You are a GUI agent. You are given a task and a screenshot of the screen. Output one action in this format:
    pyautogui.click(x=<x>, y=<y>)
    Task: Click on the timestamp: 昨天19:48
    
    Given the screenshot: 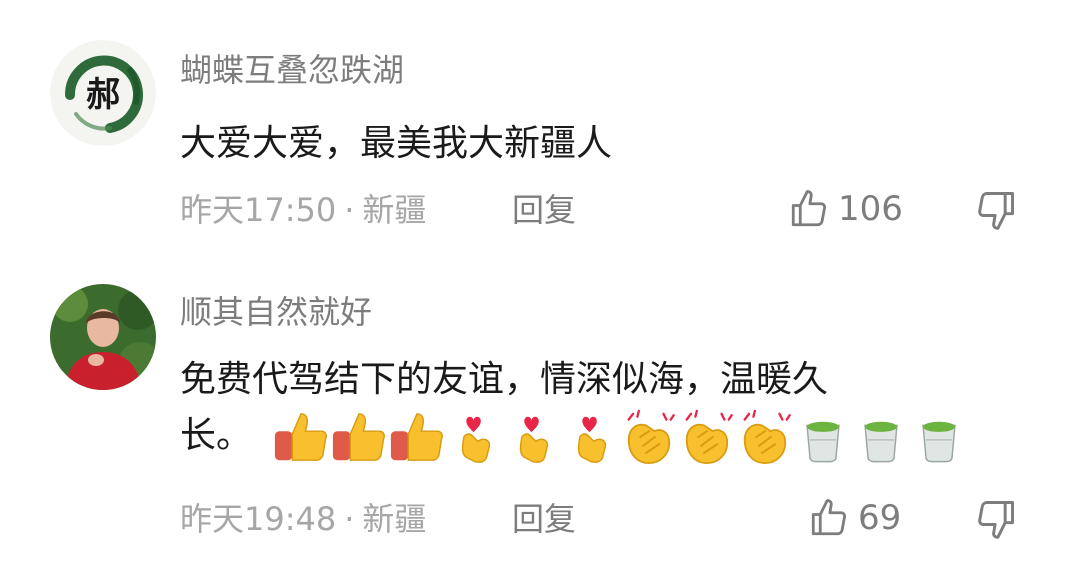 What is the action you would take?
    pyautogui.click(x=258, y=519)
    